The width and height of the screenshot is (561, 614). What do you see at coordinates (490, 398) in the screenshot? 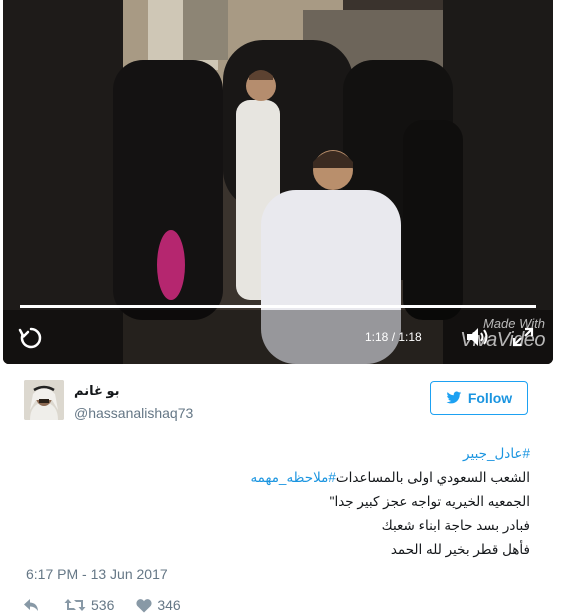
I see `follow-button-label: Follow` at bounding box center [490, 398].